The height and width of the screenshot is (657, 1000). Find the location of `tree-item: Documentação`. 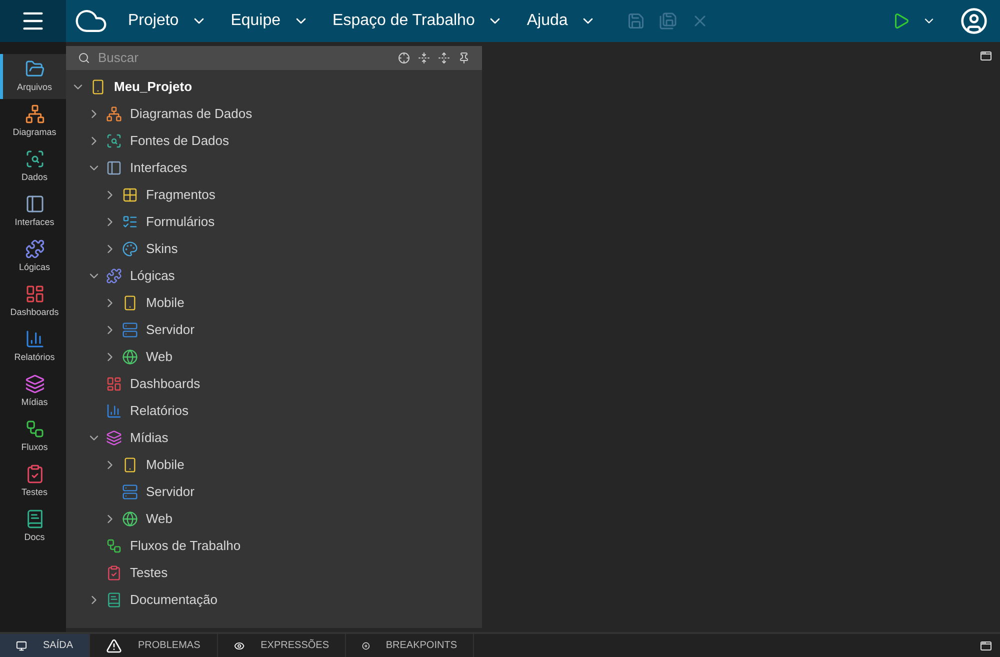

tree-item: Documentação is located at coordinates (174, 600).